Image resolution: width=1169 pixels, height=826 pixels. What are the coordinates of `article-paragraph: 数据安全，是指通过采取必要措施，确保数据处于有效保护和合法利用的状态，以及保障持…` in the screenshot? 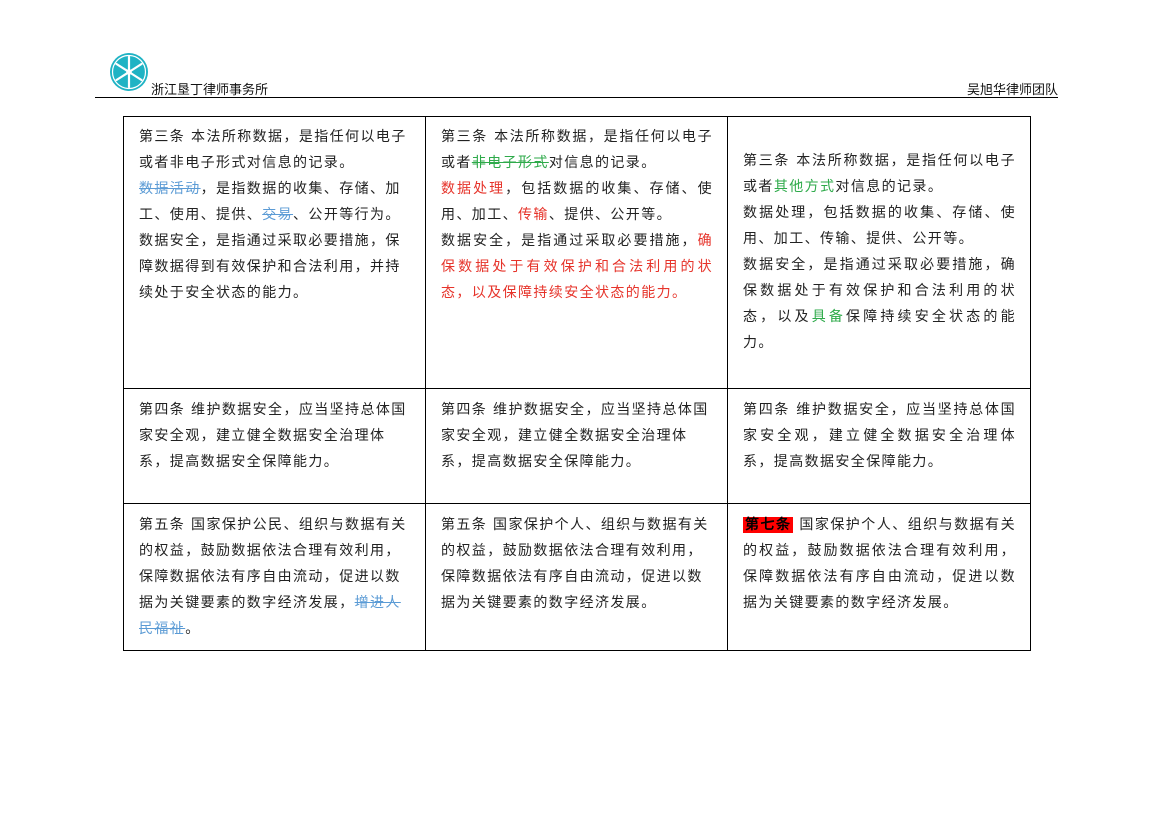 It's located at (577, 267).